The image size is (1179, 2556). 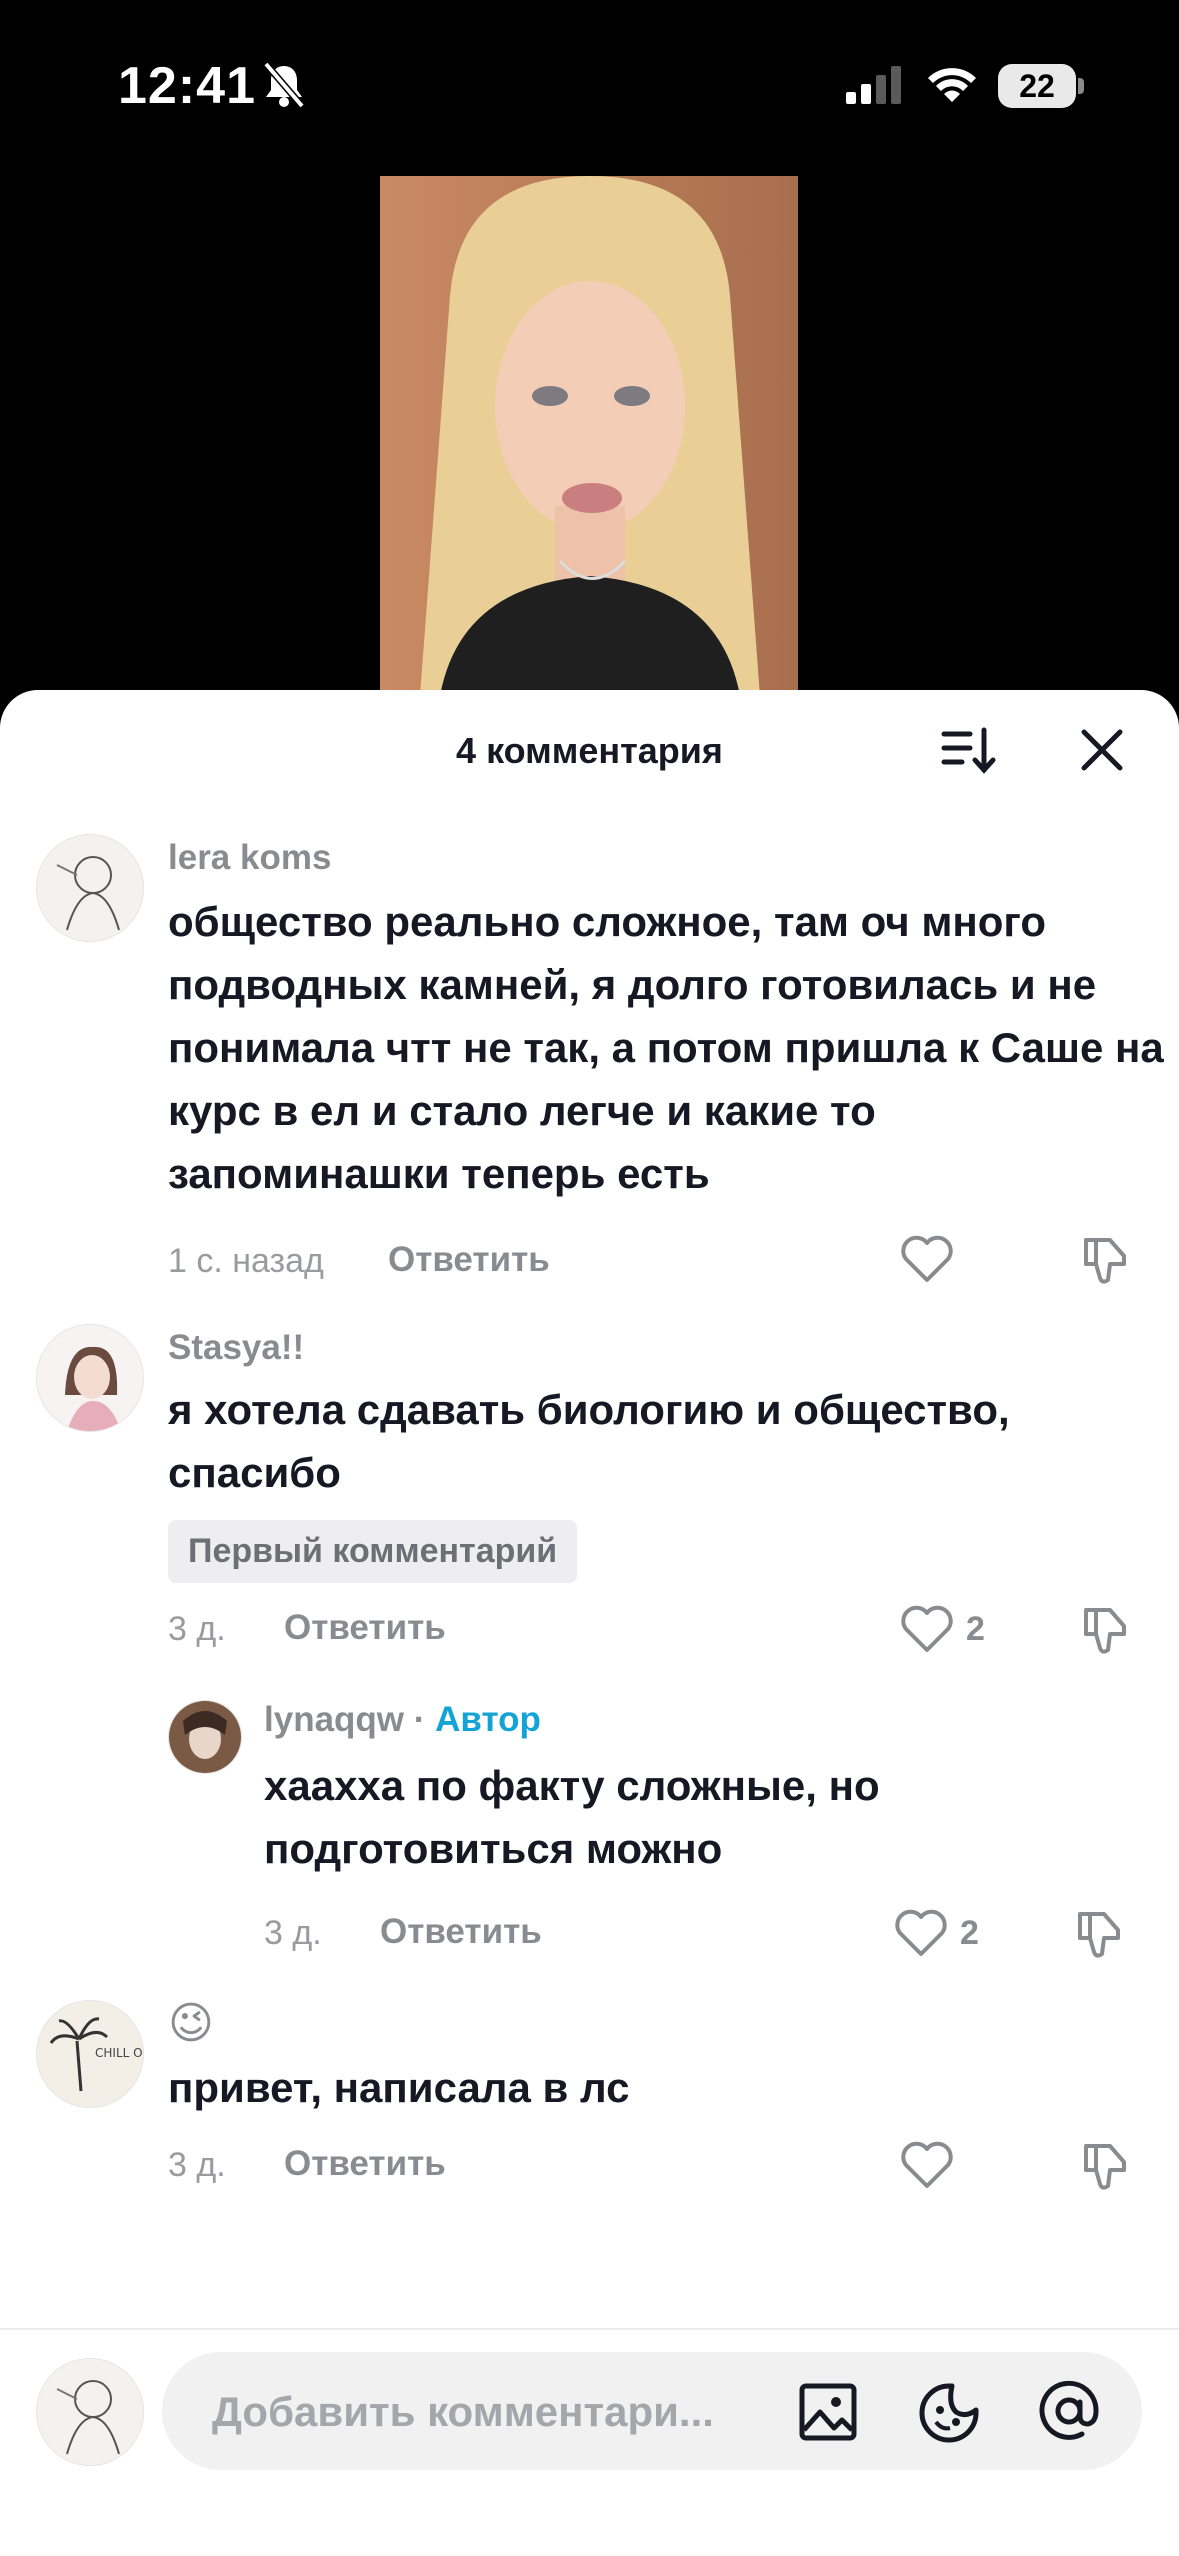 What do you see at coordinates (399, 2087) in the screenshot?
I see `comment-text: привет, написала в лс` at bounding box center [399, 2087].